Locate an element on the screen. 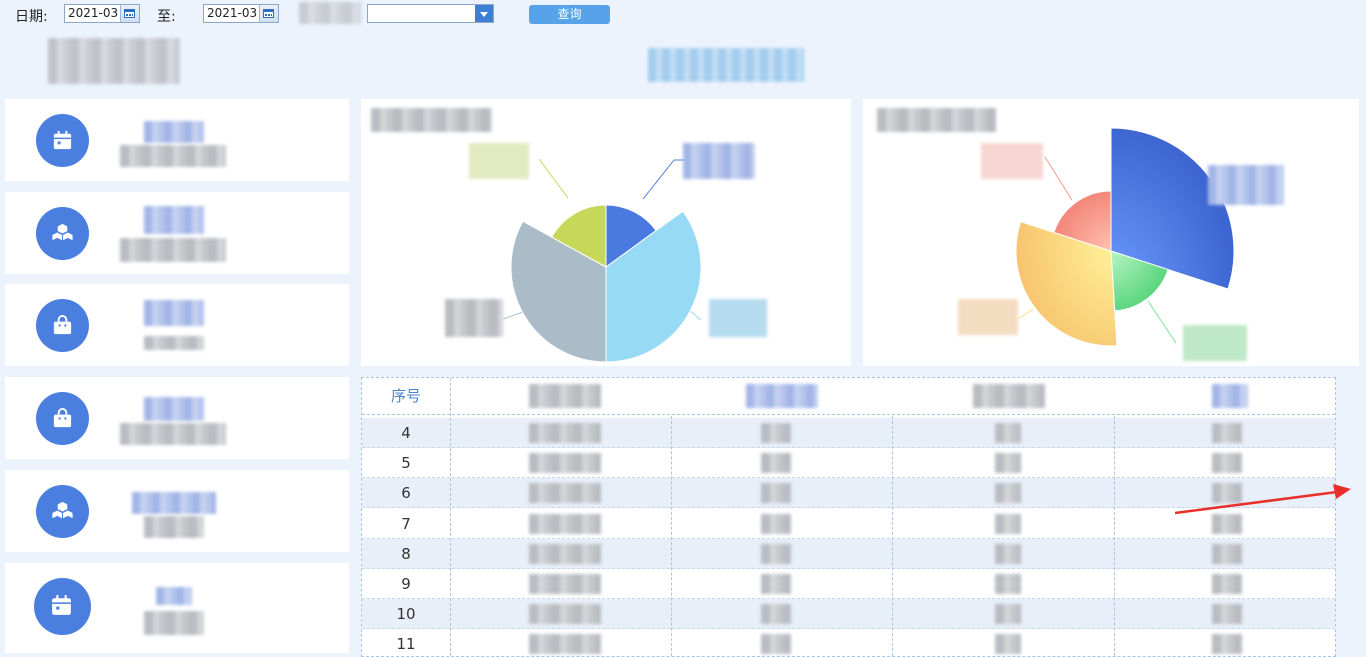 The image size is (1366, 657). row-seq-number: 10 is located at coordinates (406, 614).